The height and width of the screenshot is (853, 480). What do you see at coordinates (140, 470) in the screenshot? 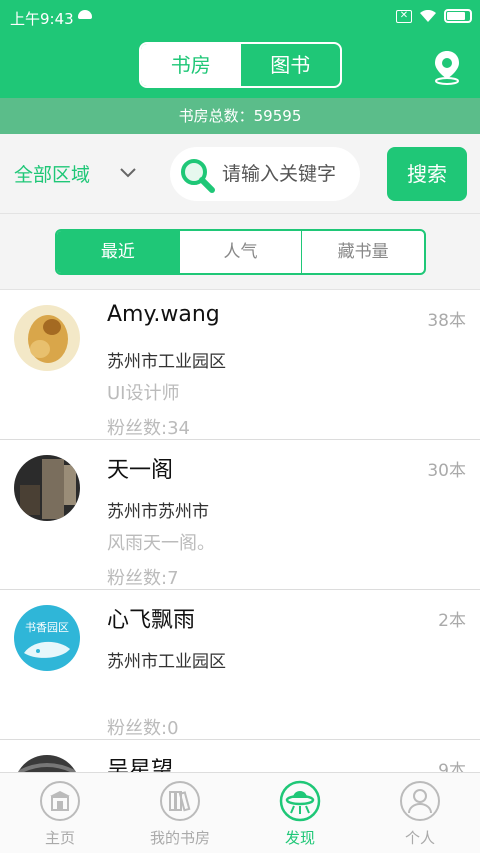
I see `item-name: 天一阁` at bounding box center [140, 470].